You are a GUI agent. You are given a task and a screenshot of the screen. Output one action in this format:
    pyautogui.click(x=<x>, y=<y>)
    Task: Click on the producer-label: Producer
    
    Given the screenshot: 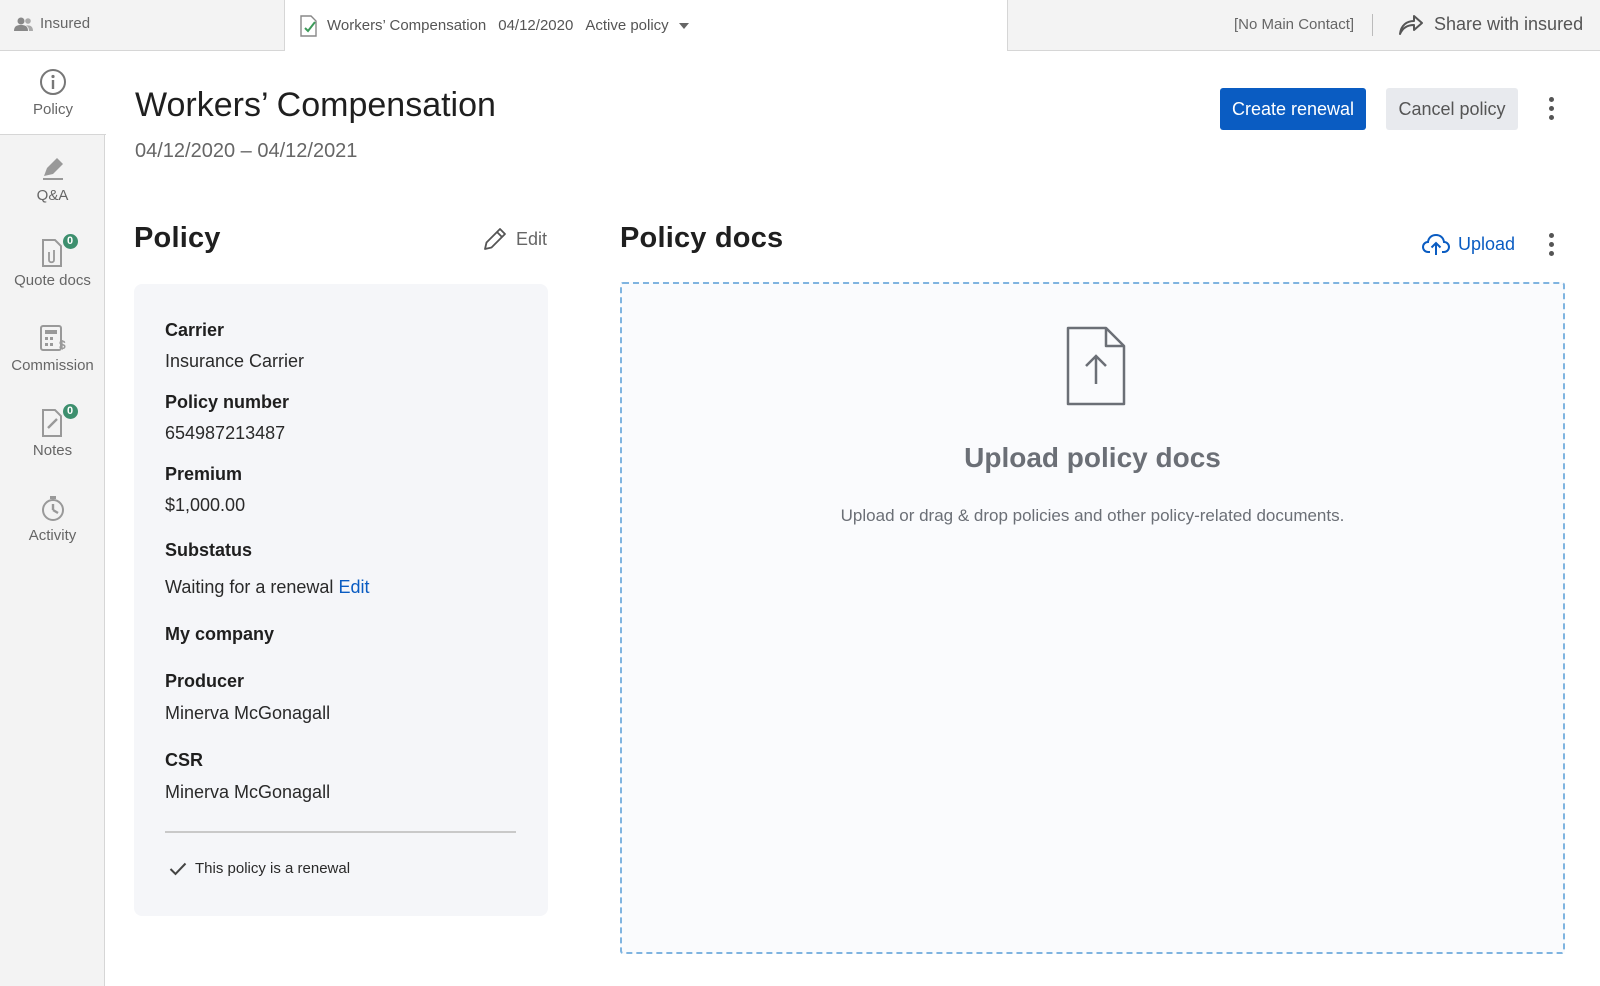 What is the action you would take?
    pyautogui.click(x=205, y=681)
    